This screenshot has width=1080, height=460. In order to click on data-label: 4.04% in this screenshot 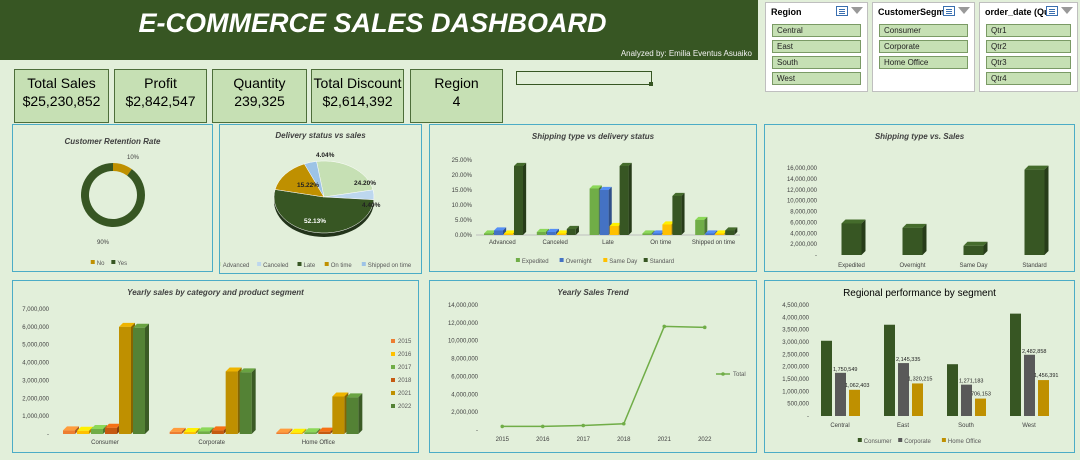, I will do `click(325, 155)`.